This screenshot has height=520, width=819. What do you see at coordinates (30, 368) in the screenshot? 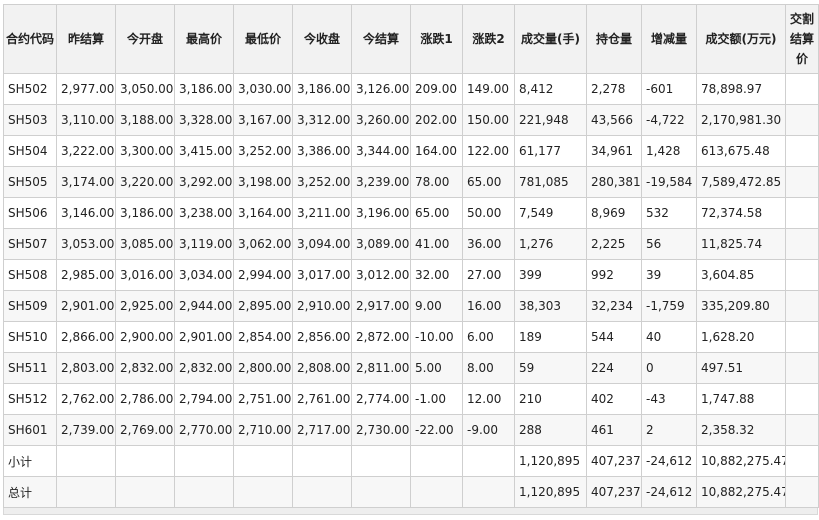
I see `table-cell: SH511` at bounding box center [30, 368].